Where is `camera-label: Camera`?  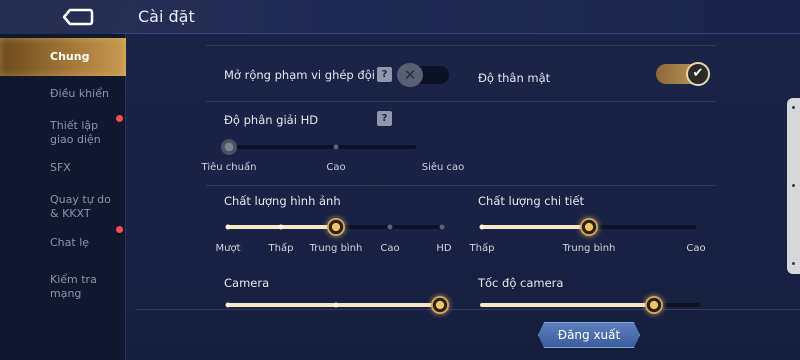
camera-label: Camera is located at coordinates (247, 283).